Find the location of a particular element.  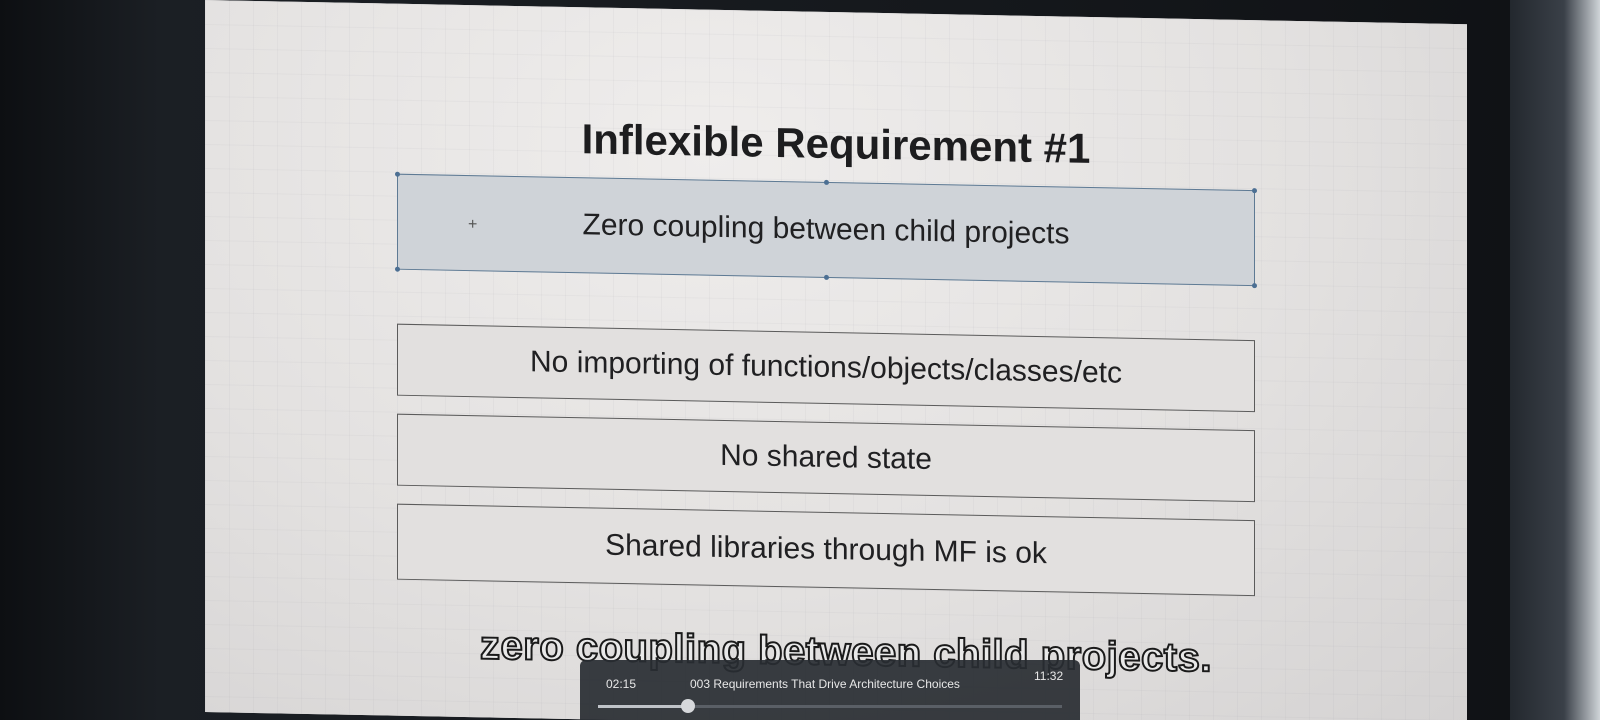

progress-fill is located at coordinates (643, 706).